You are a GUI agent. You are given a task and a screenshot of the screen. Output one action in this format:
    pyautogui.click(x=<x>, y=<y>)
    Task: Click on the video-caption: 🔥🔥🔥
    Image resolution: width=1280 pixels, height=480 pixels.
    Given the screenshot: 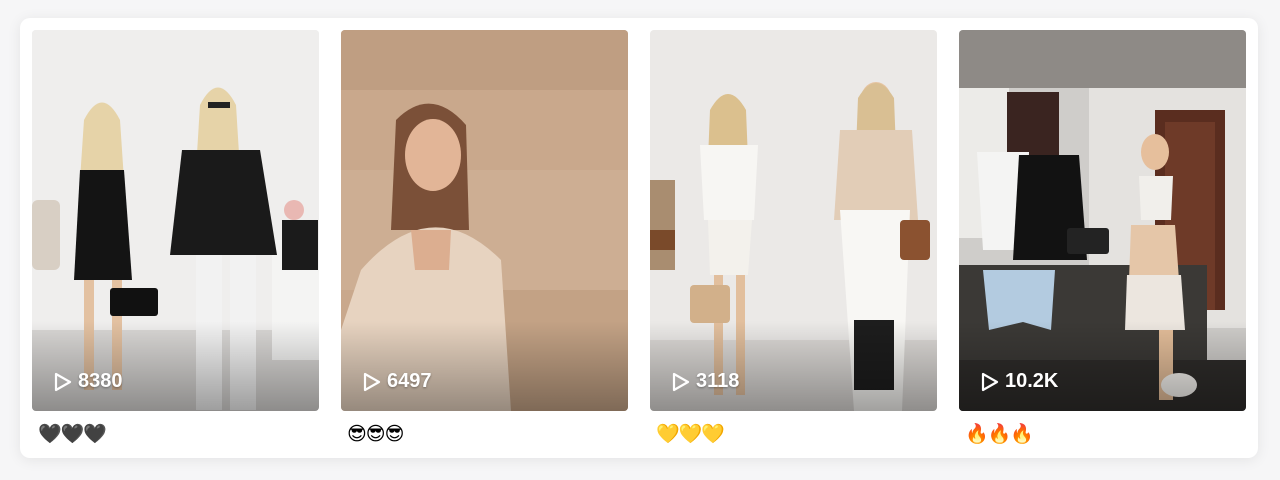 What is the action you would take?
    pyautogui.click(x=999, y=434)
    